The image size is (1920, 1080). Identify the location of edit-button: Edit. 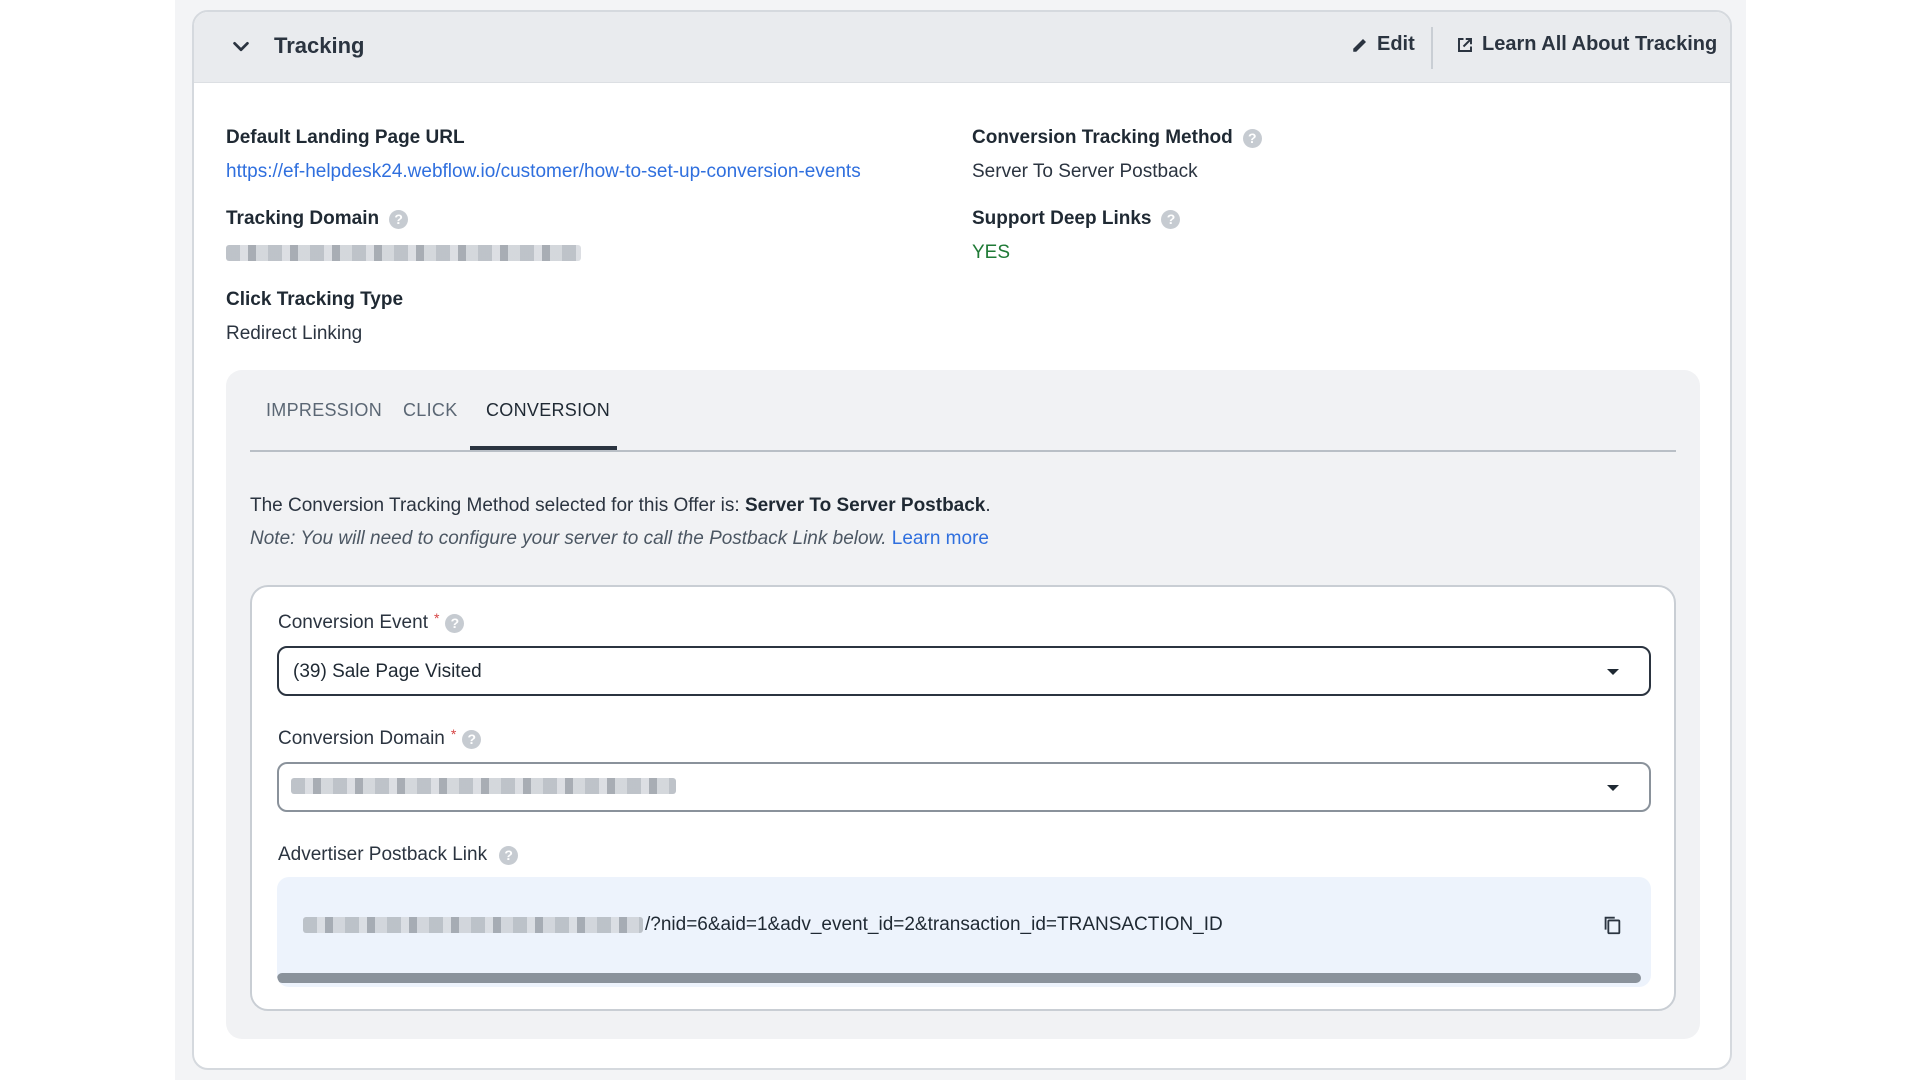
(1383, 44).